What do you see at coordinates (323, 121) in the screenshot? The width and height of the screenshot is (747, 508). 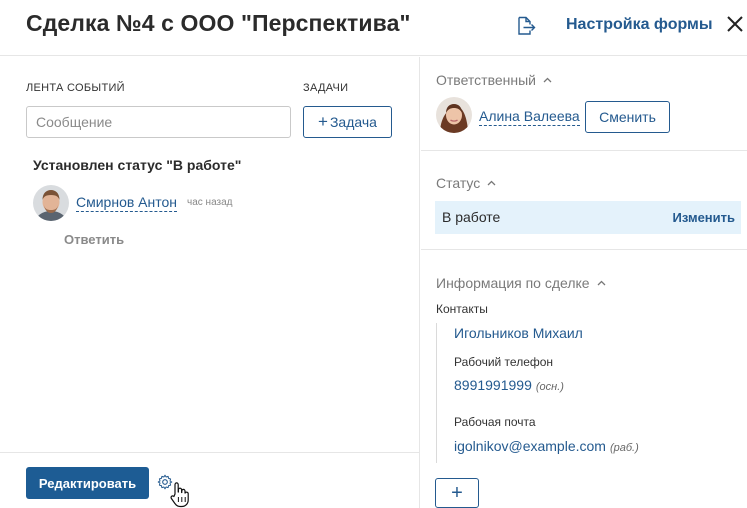 I see `plus-icon: +` at bounding box center [323, 121].